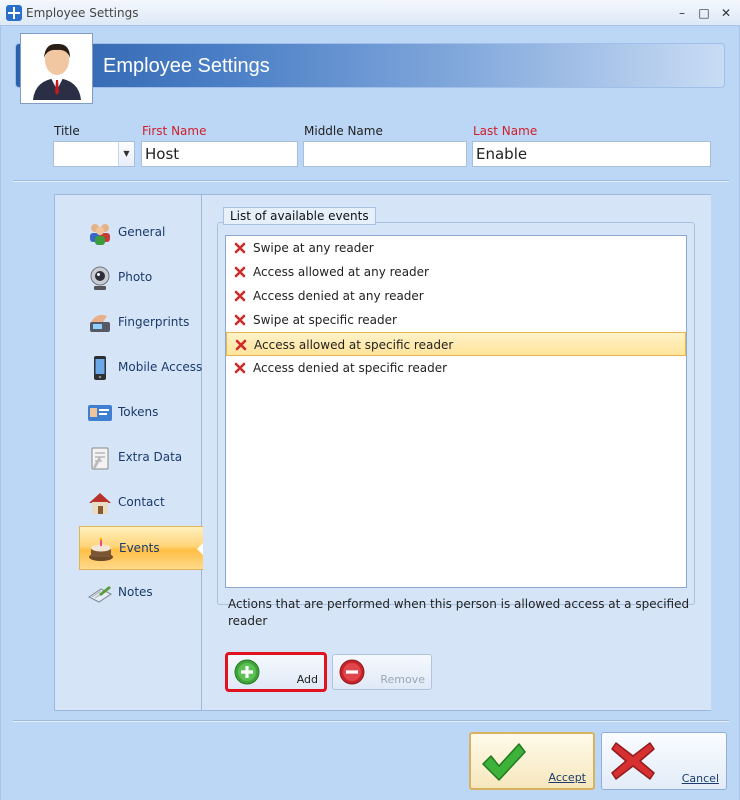  Describe the element at coordinates (505, 131) in the screenshot. I see `last-name-label: Last Name` at that location.